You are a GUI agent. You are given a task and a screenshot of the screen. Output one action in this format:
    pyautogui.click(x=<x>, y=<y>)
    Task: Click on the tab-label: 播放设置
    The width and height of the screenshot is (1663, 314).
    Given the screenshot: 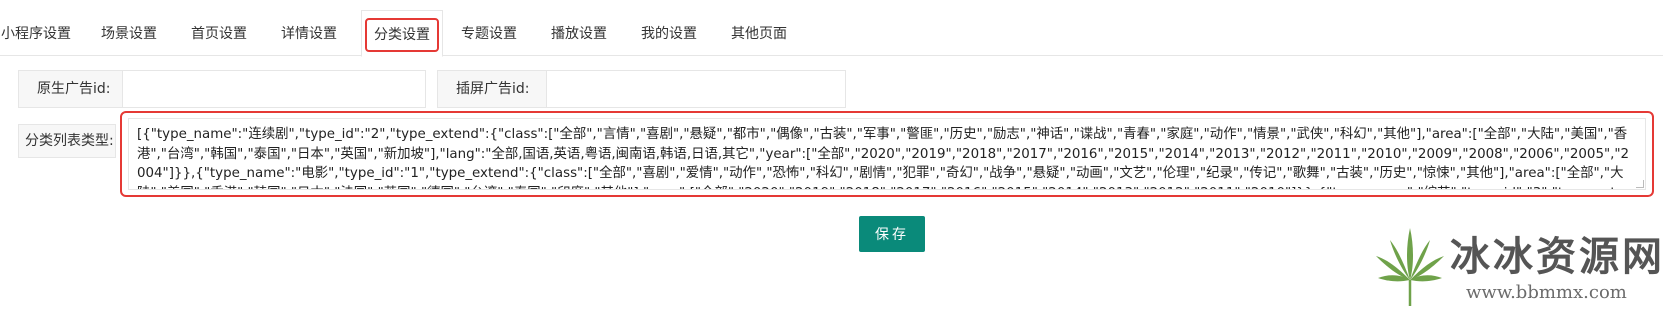 What is the action you would take?
    pyautogui.click(x=579, y=34)
    